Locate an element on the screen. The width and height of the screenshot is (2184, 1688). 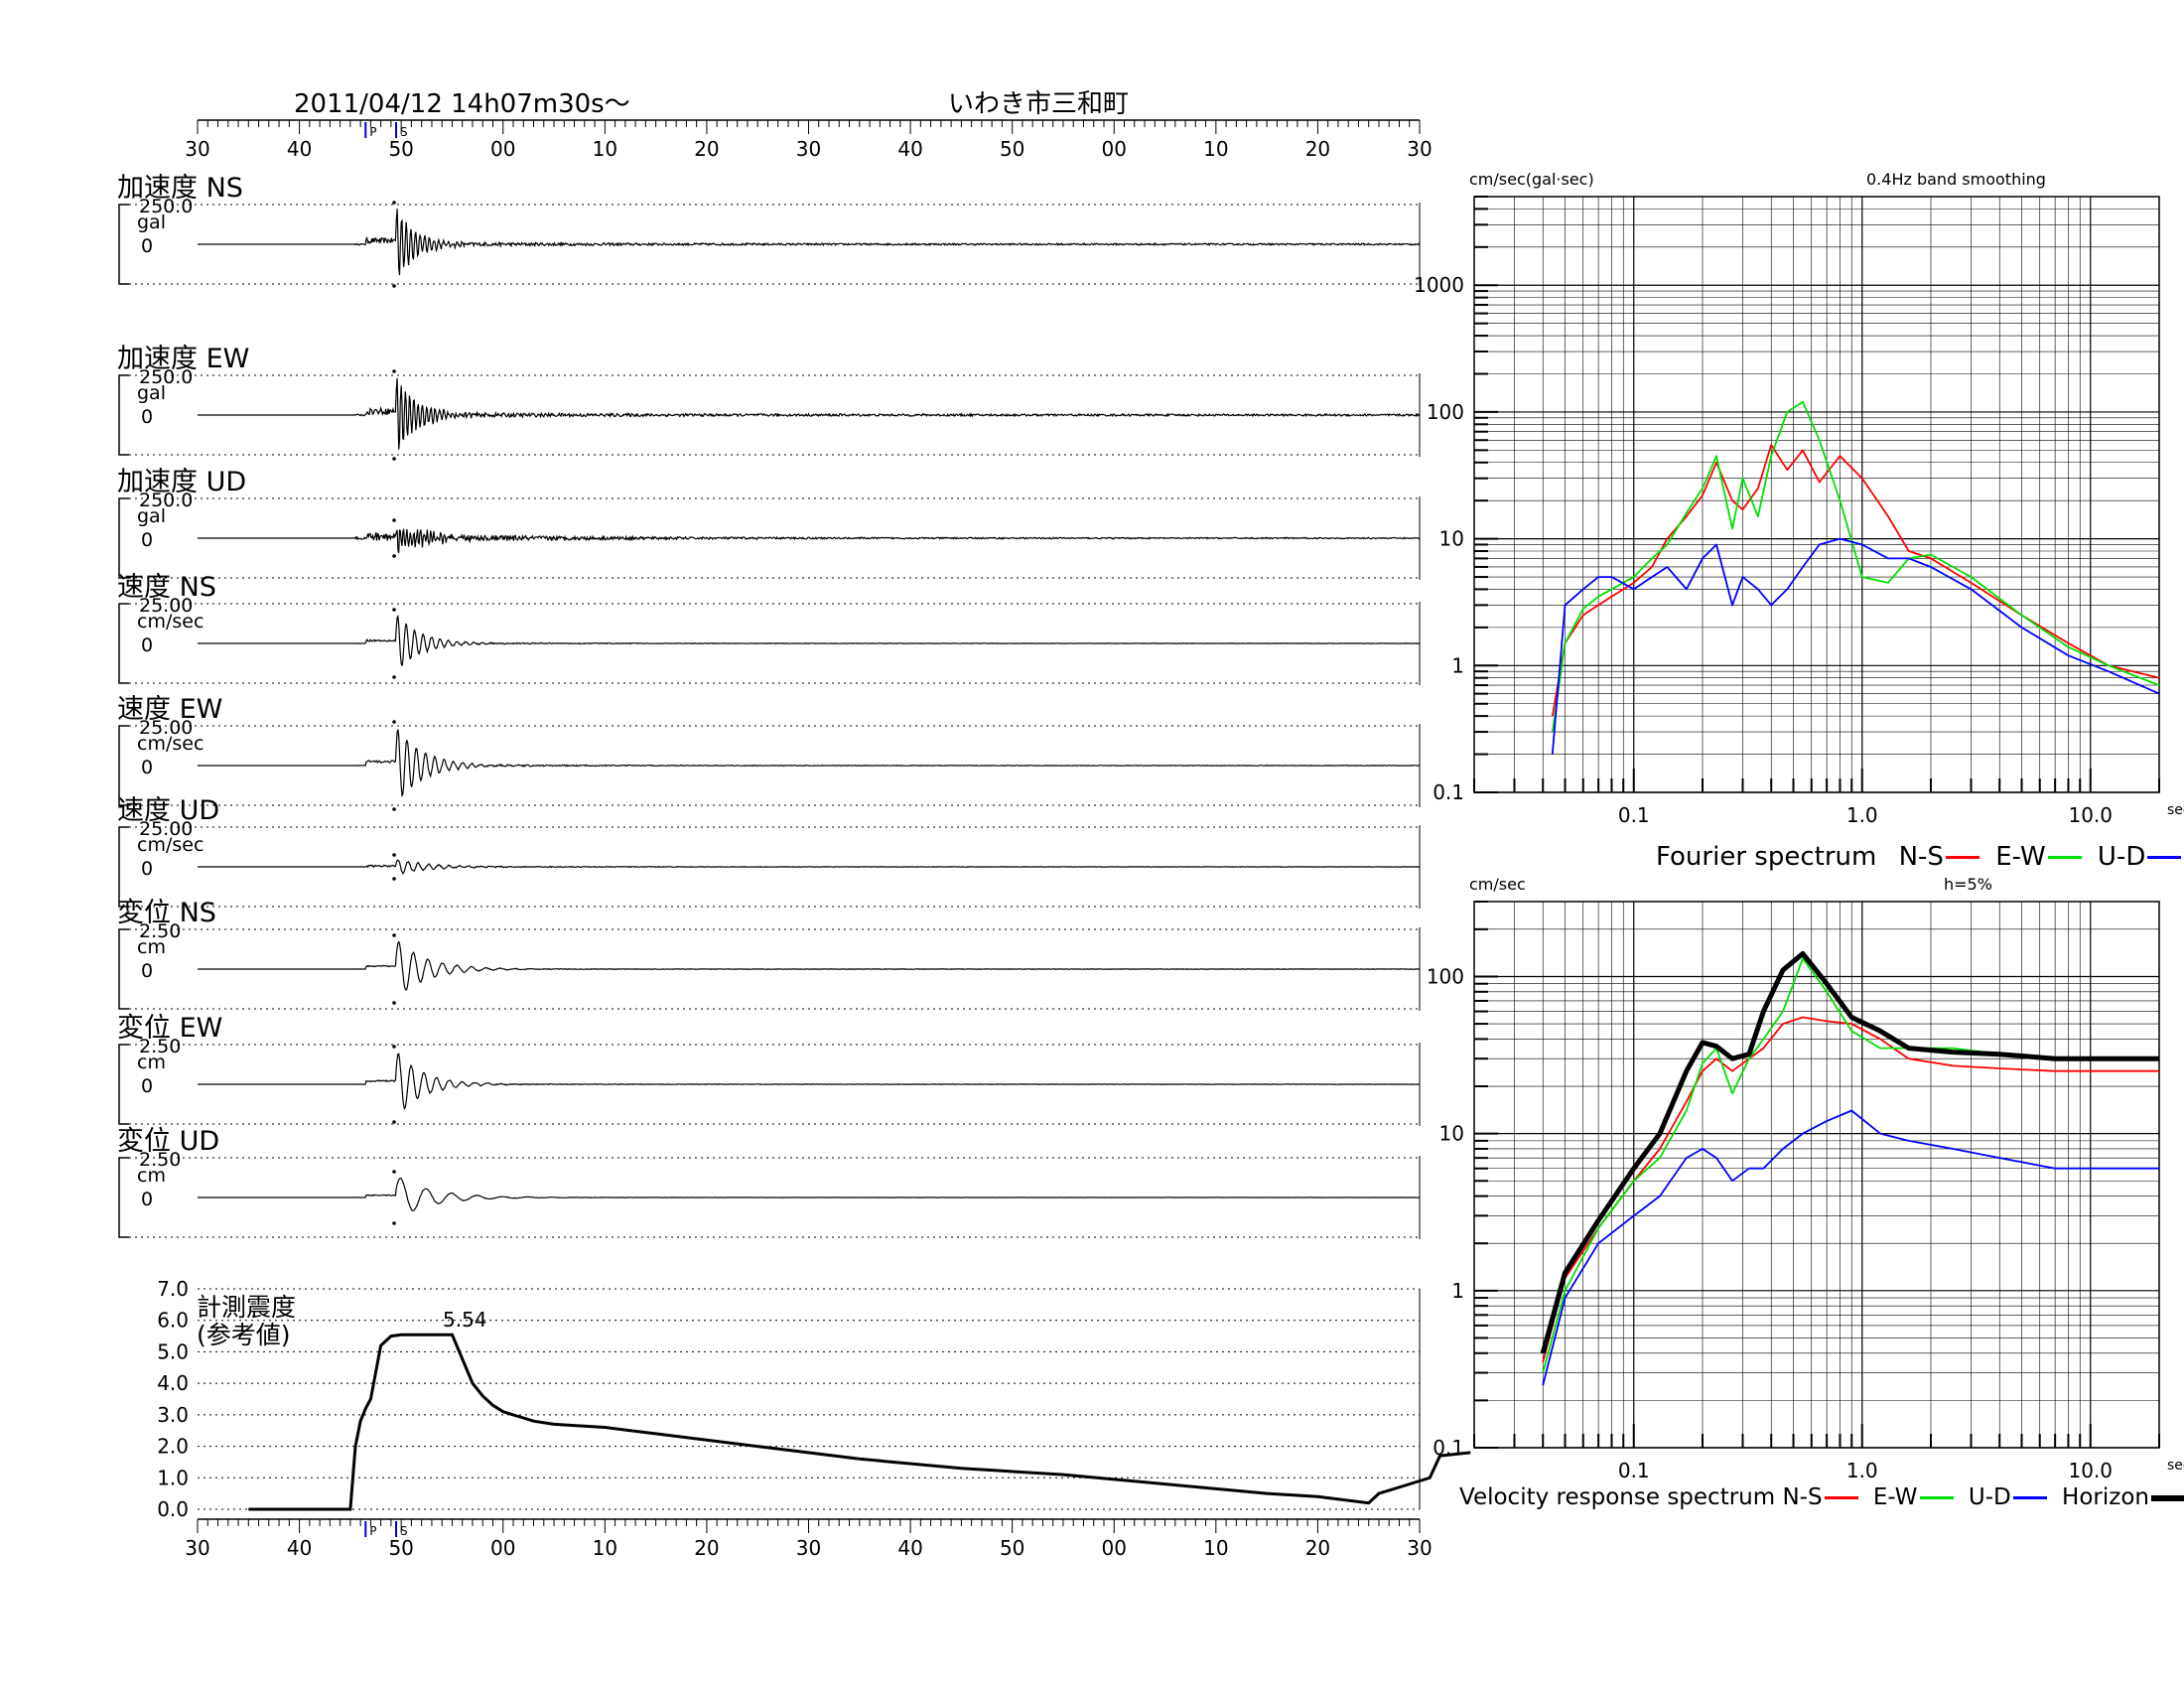
y-tick-label: 10 is located at coordinates (1451, 1134).